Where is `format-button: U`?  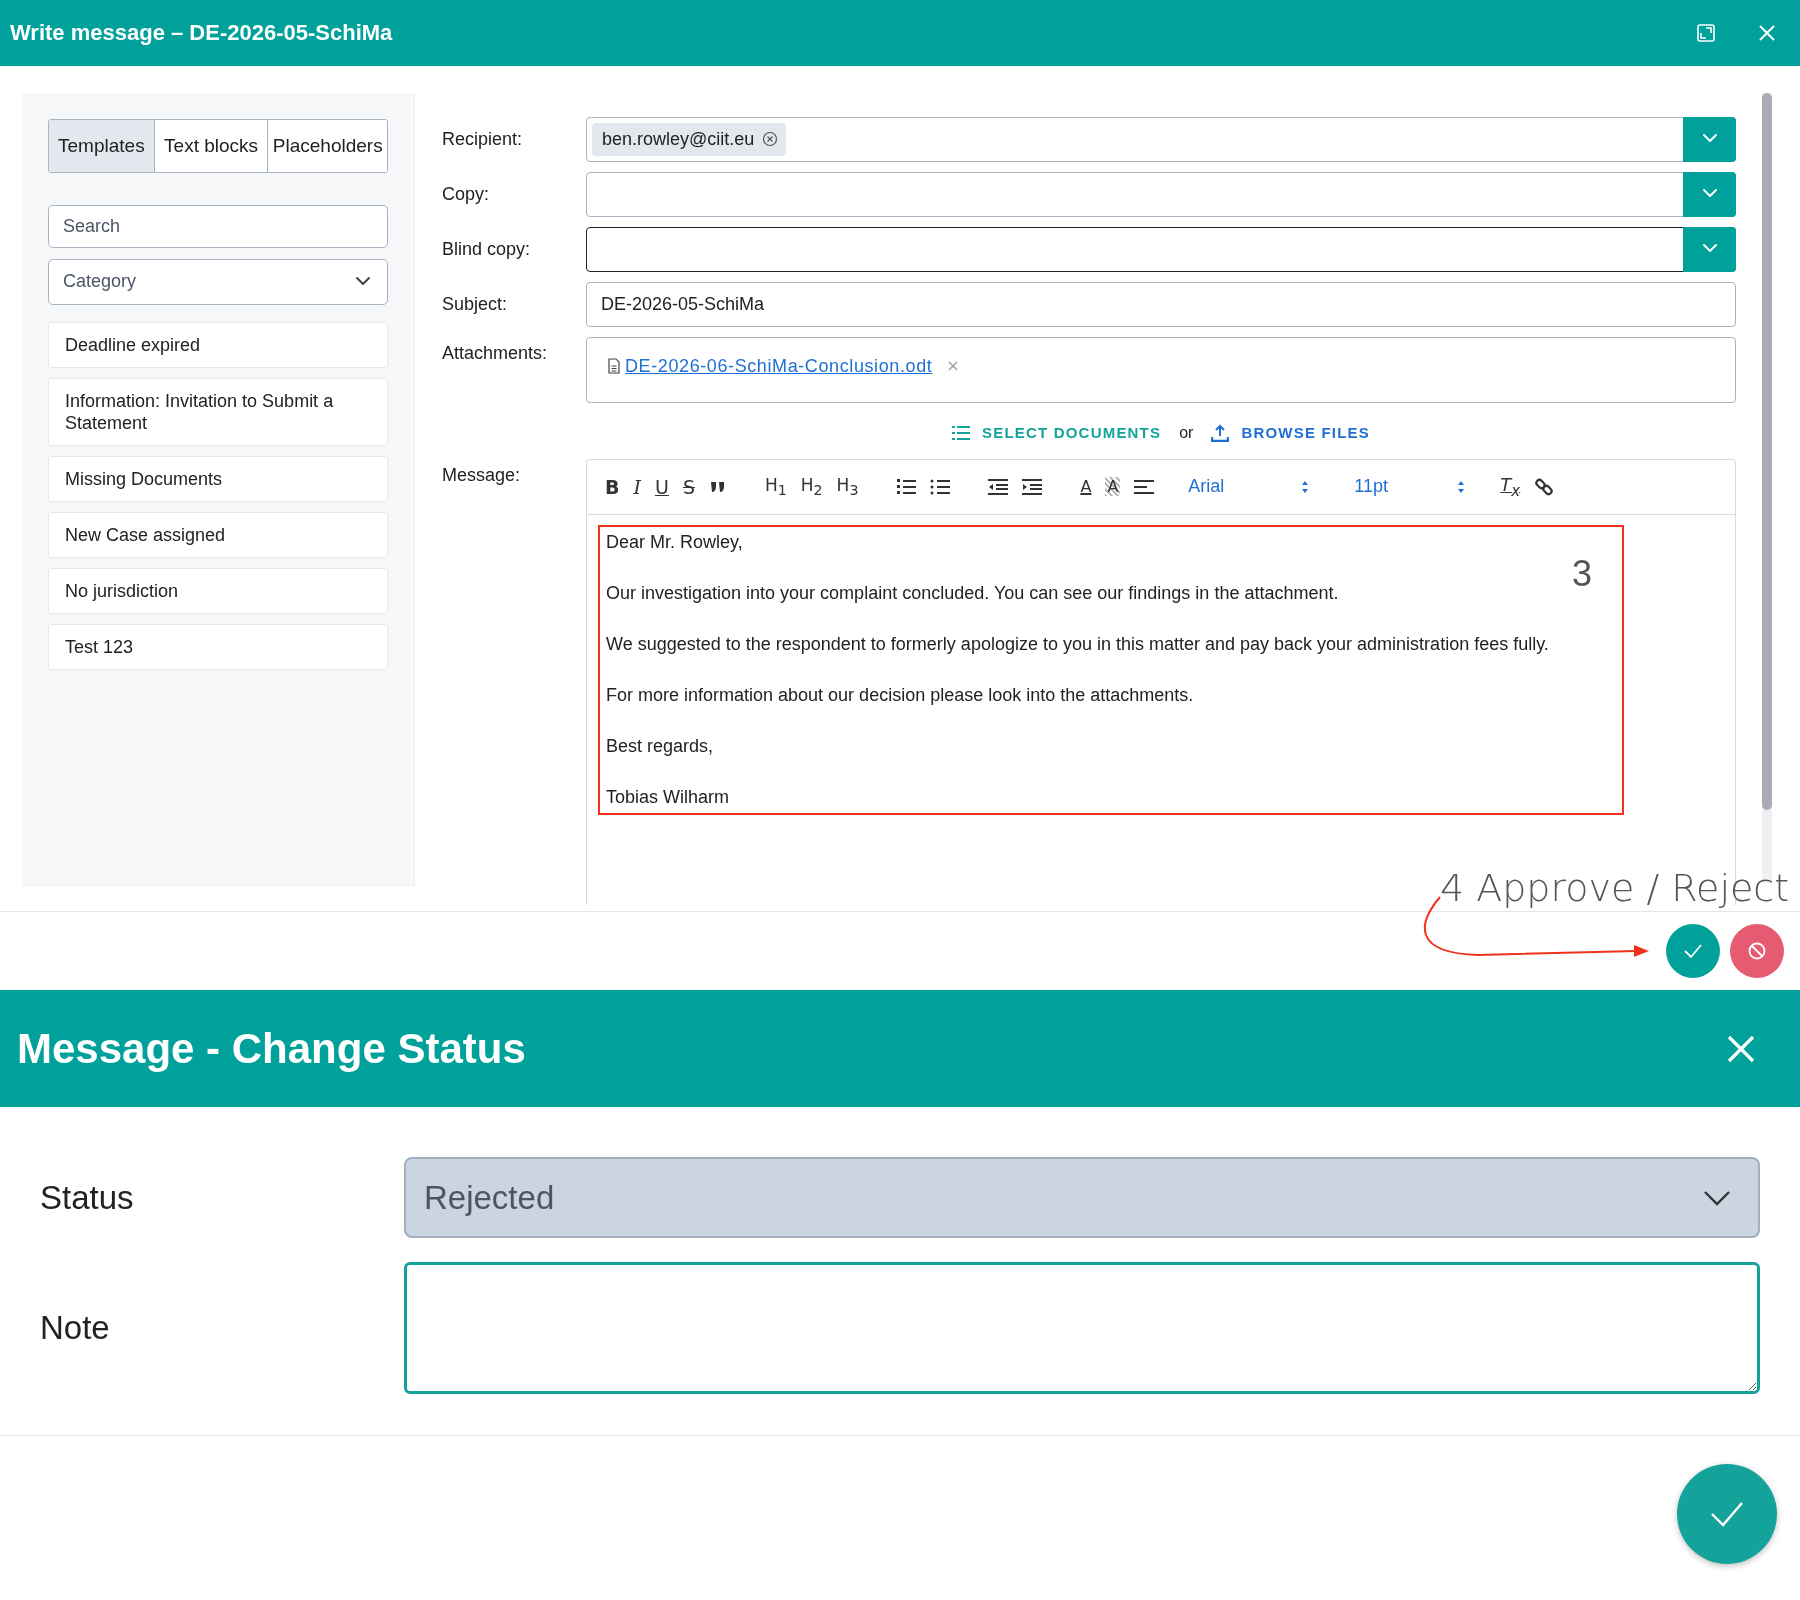 format-button: U is located at coordinates (662, 486).